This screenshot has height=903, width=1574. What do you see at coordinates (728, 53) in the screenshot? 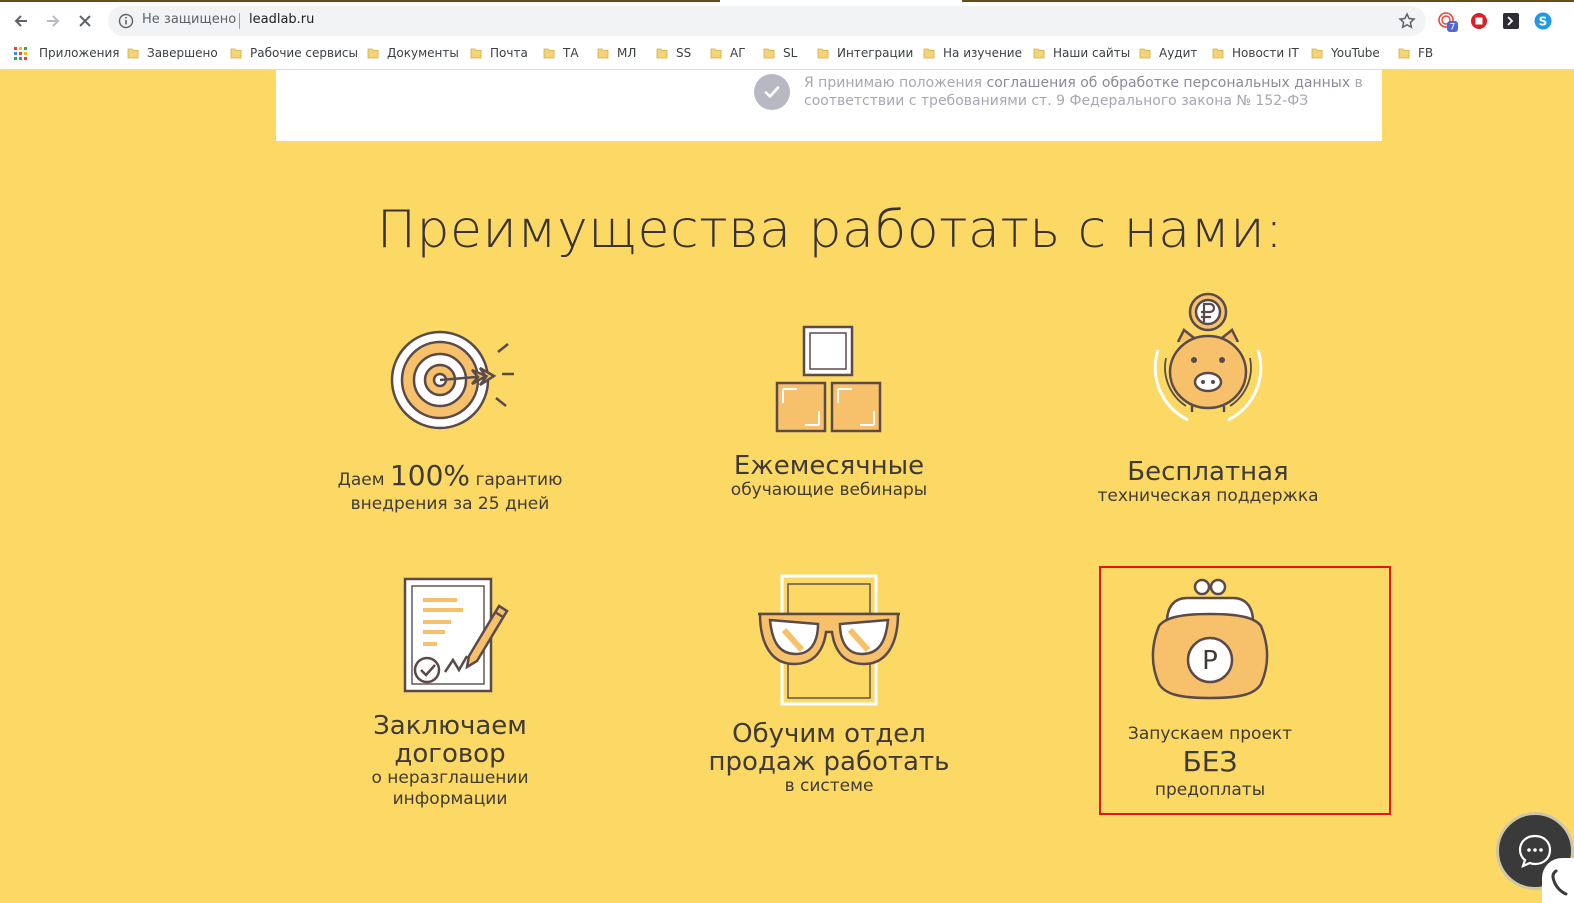
I see `bookmark-folder: АГ` at bounding box center [728, 53].